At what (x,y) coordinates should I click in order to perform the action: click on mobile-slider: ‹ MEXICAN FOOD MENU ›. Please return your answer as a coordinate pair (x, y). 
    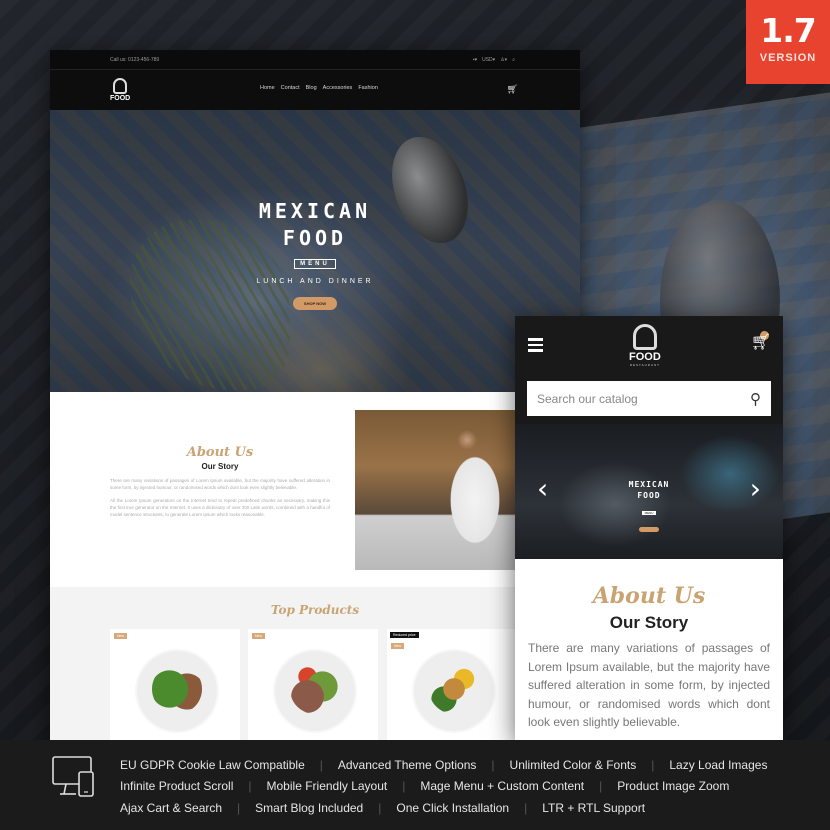
    Looking at the image, I should click on (649, 491).